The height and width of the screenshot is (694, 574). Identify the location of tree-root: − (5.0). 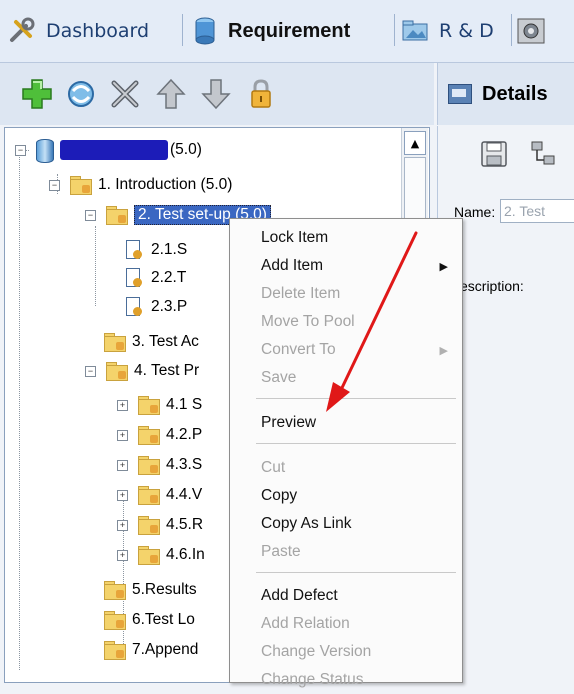
(108, 150).